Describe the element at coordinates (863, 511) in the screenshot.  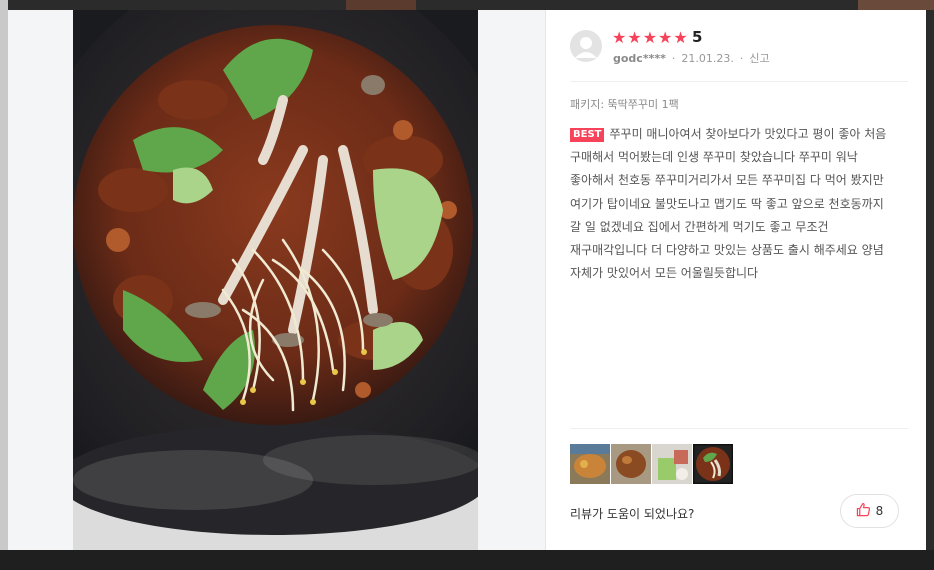
I see `thumbs-up-icon` at that location.